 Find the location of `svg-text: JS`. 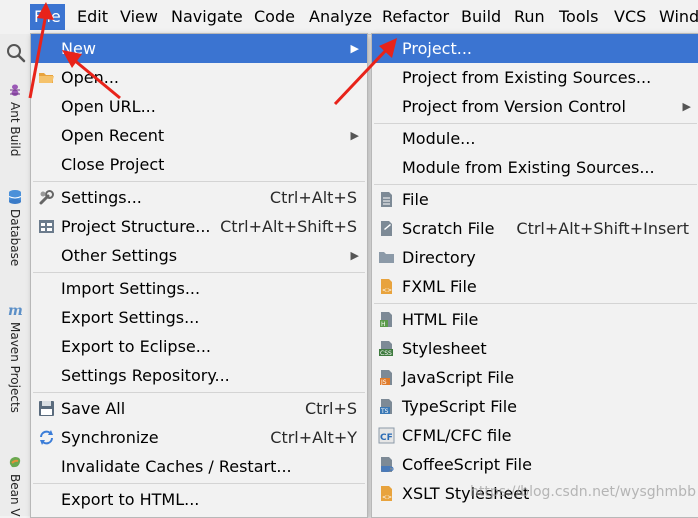

svg-text: JS is located at coordinates (383, 382).